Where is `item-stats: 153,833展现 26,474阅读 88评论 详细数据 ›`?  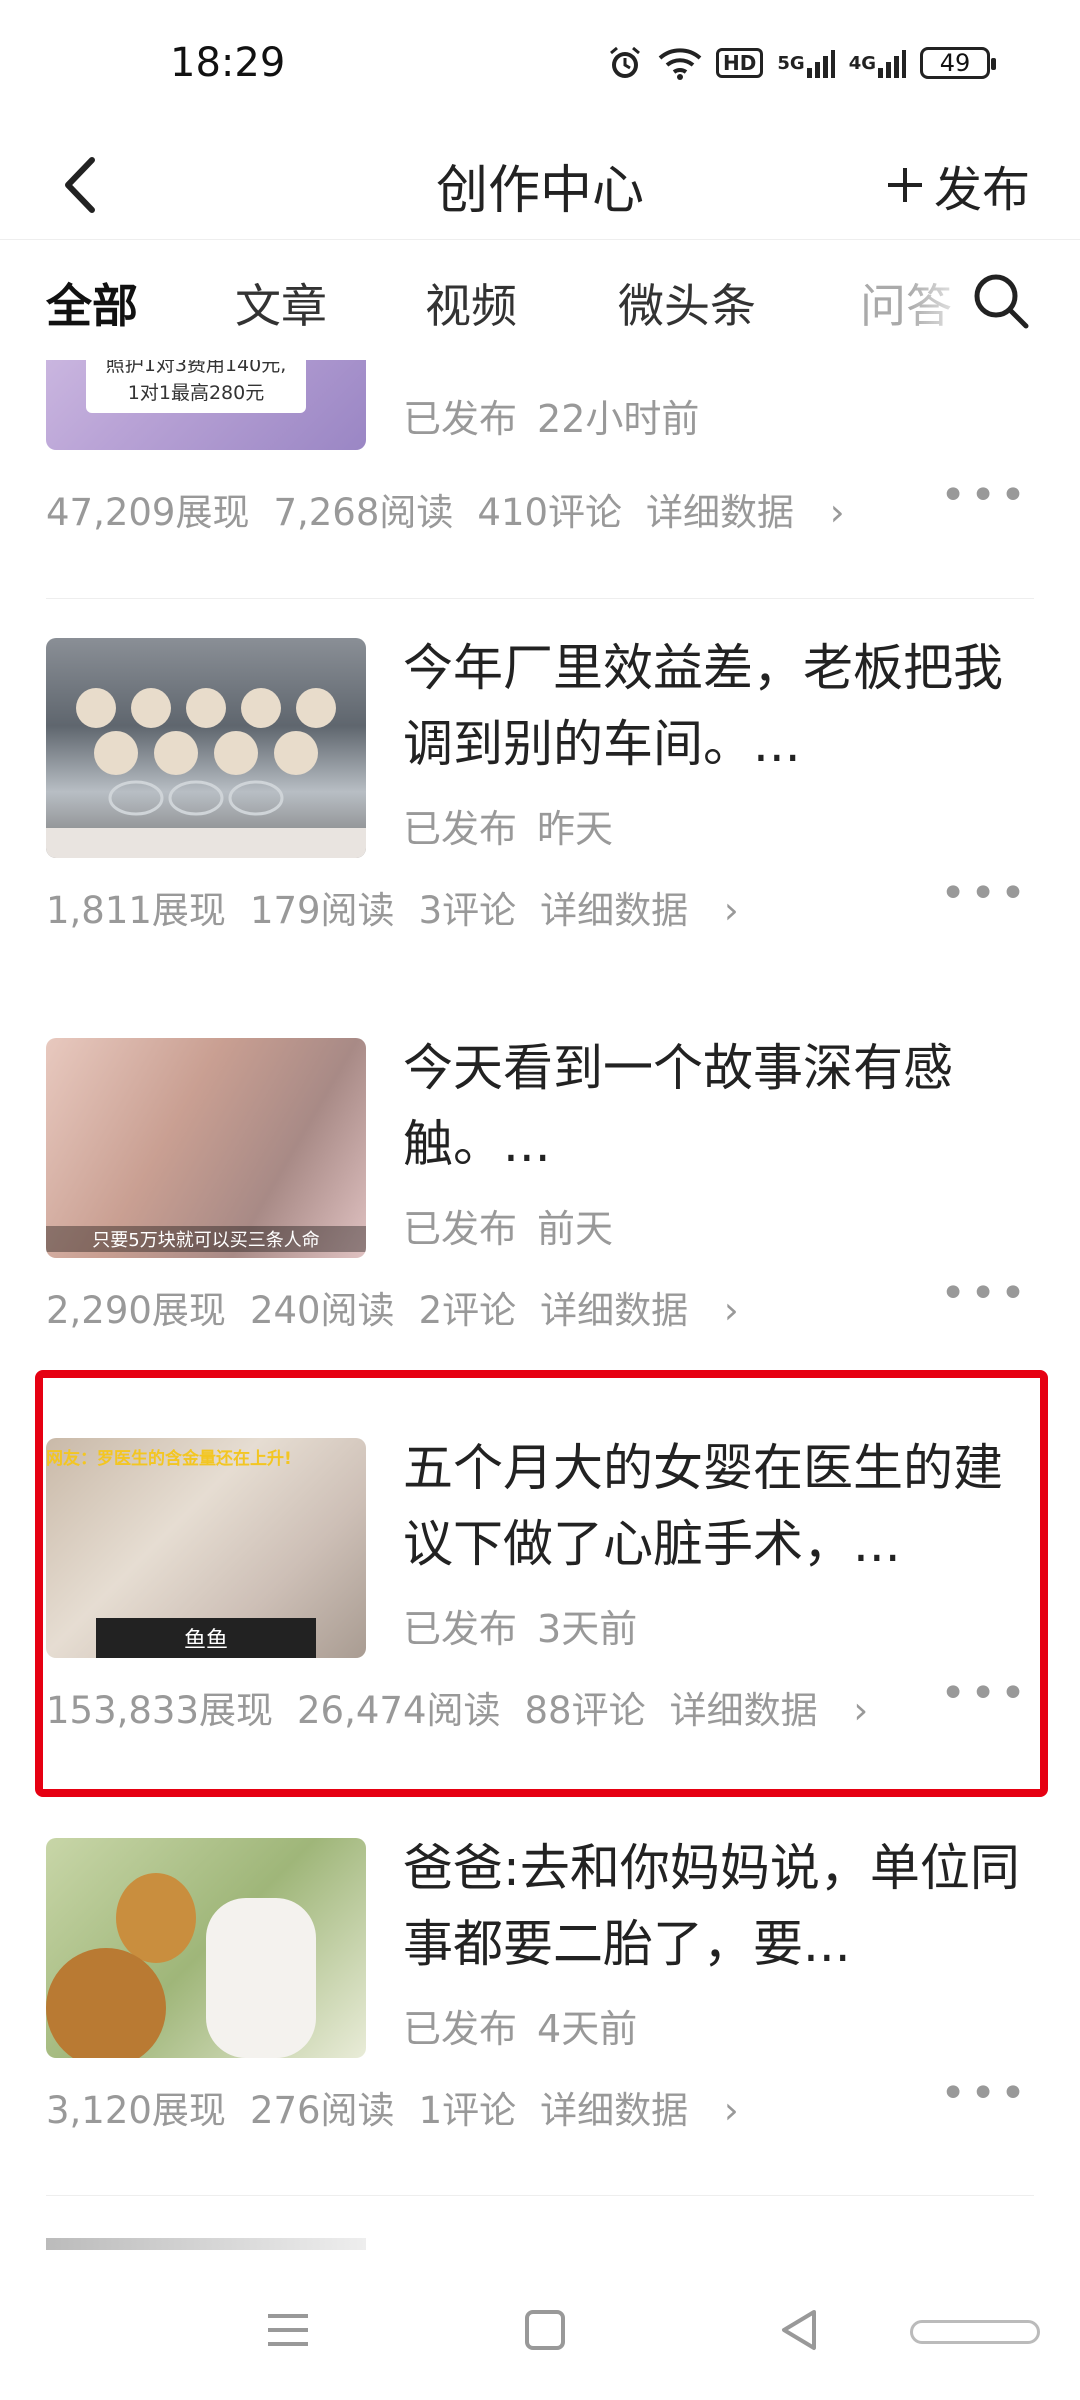 item-stats: 153,833展现 26,474阅读 88评论 详细数据 › is located at coordinates (469, 1707).